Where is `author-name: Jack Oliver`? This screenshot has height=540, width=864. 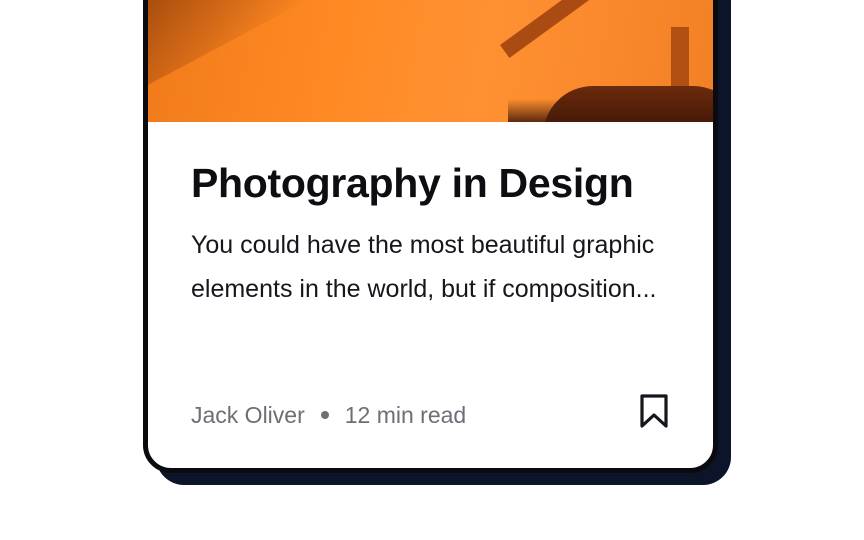 author-name: Jack Oliver is located at coordinates (248, 415).